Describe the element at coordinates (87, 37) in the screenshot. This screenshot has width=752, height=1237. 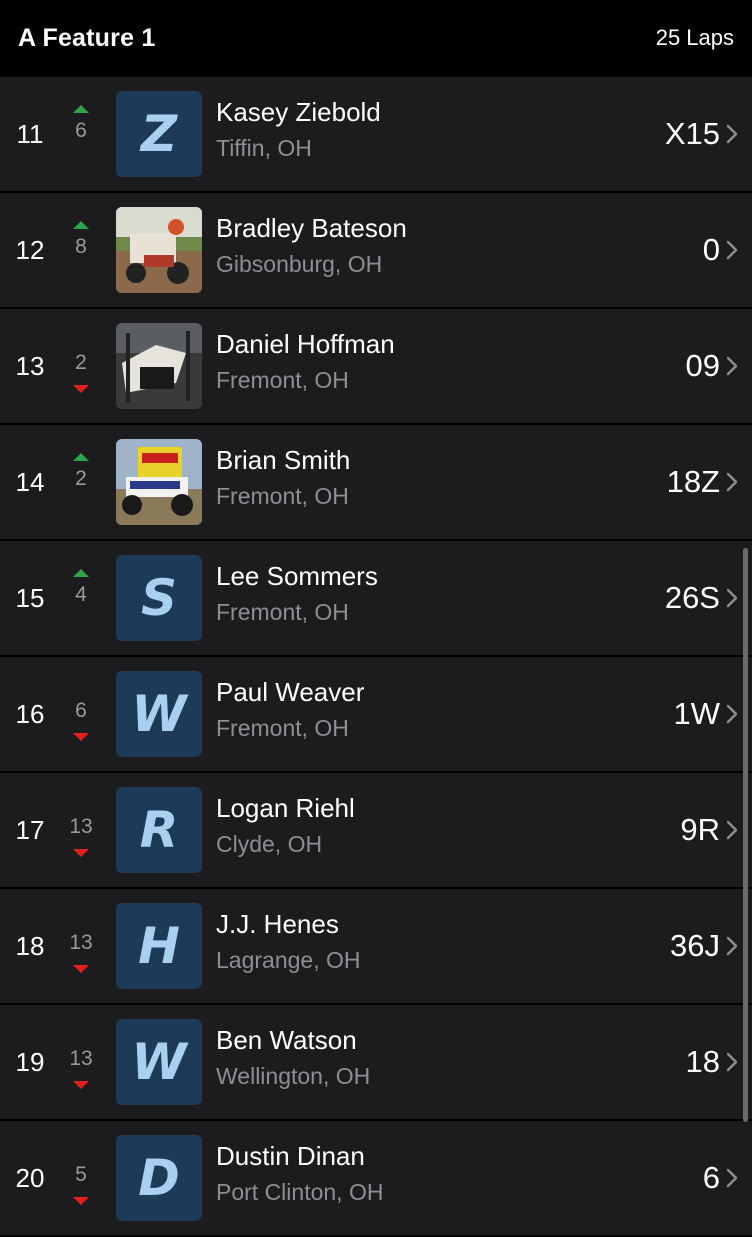
I see `event-title: A Feature 1` at that location.